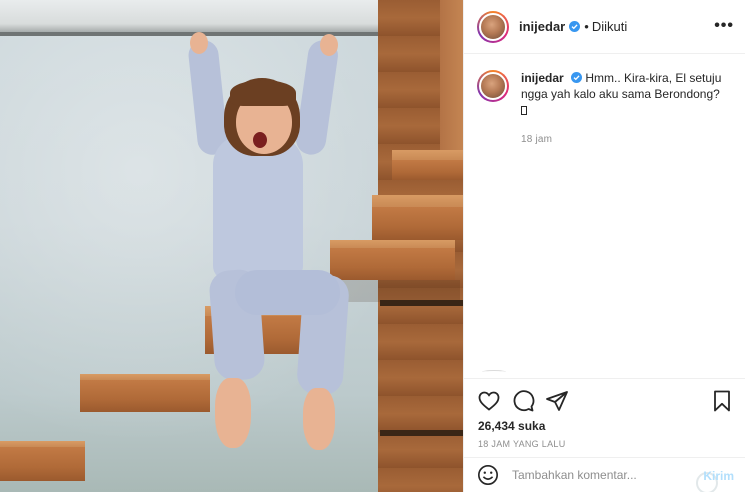 Image resolution: width=745 pixels, height=492 pixels. Describe the element at coordinates (511, 426) in the screenshot. I see `like-count: 26,434 suka` at that location.